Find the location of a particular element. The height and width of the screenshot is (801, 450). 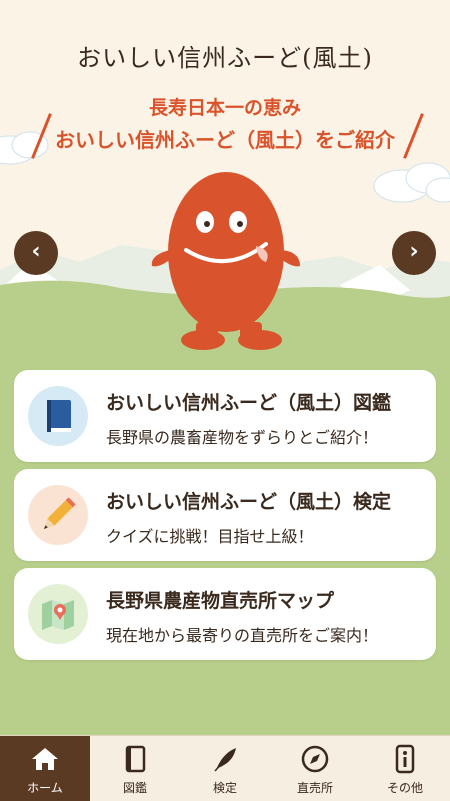

compass-icon is located at coordinates (315, 759).